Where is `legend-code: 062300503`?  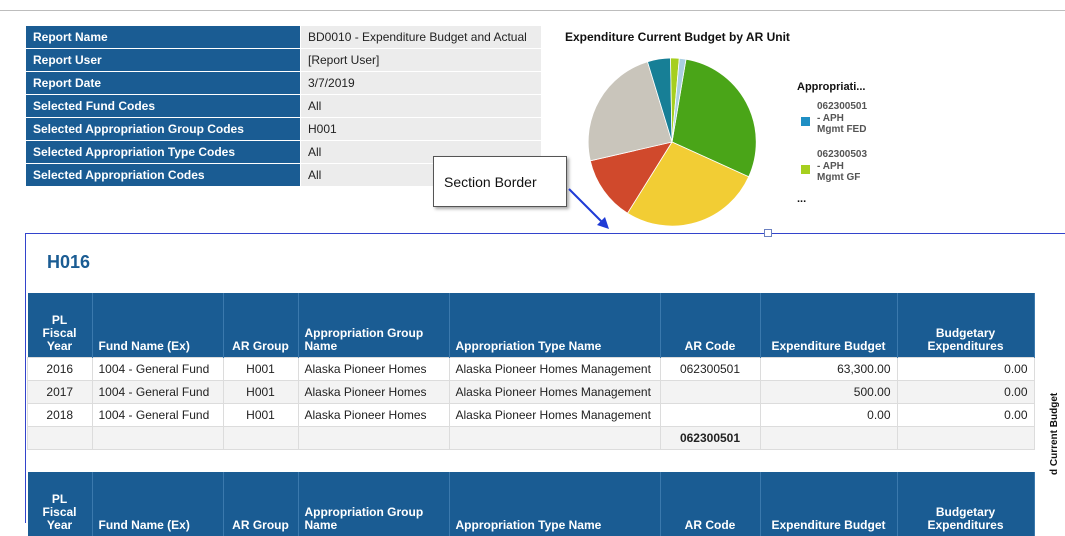
legend-code: 062300503 is located at coordinates (842, 154).